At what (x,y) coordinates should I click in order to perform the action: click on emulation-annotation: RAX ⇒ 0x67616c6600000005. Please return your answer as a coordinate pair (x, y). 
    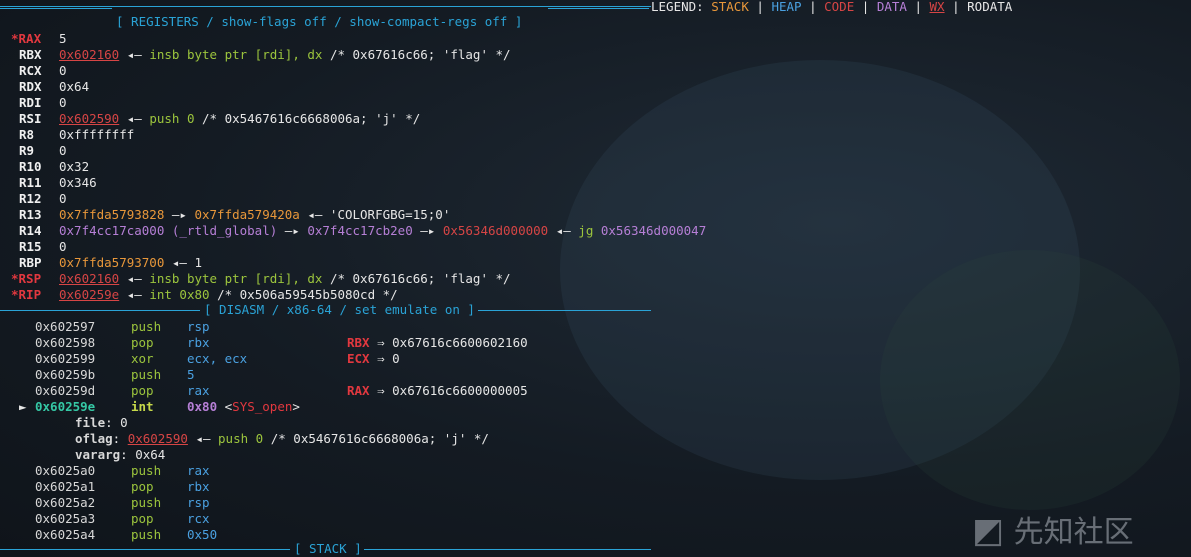
    Looking at the image, I should click on (437, 391).